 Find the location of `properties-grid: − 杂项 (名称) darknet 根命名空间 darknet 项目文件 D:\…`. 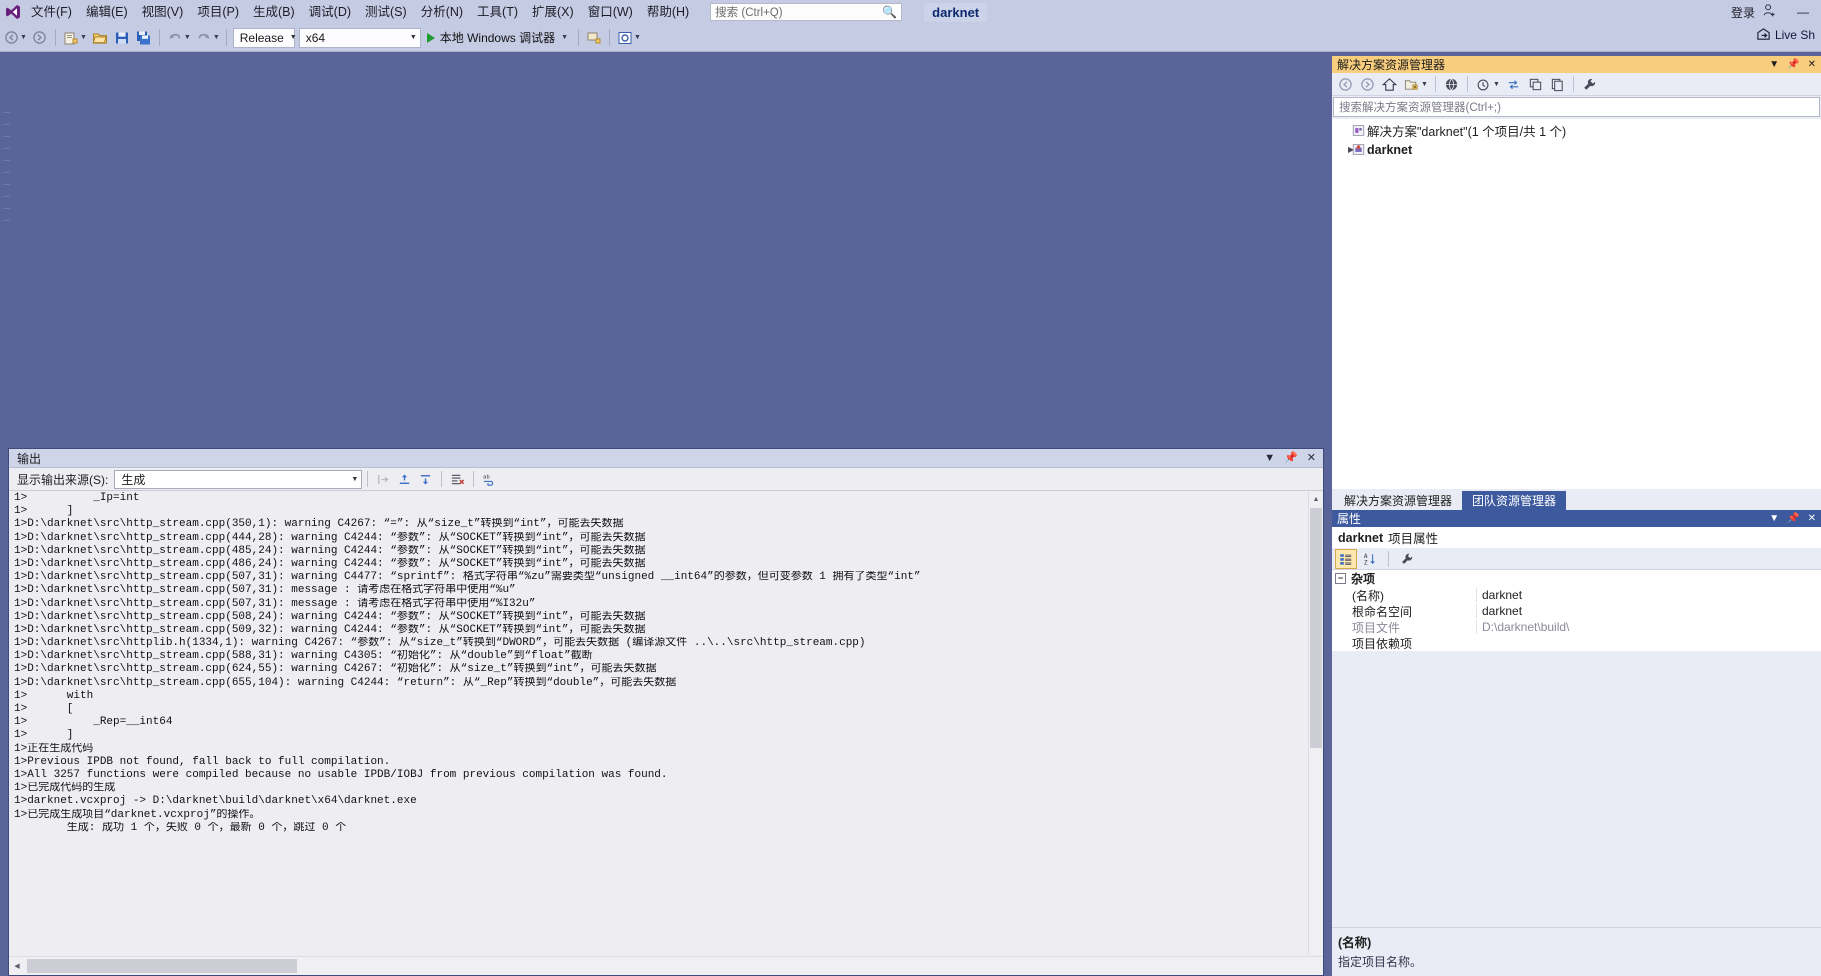

properties-grid: − 杂项 (名称) darknet 根命名空间 darknet 项目文件 D:\… is located at coordinates (1576, 610).